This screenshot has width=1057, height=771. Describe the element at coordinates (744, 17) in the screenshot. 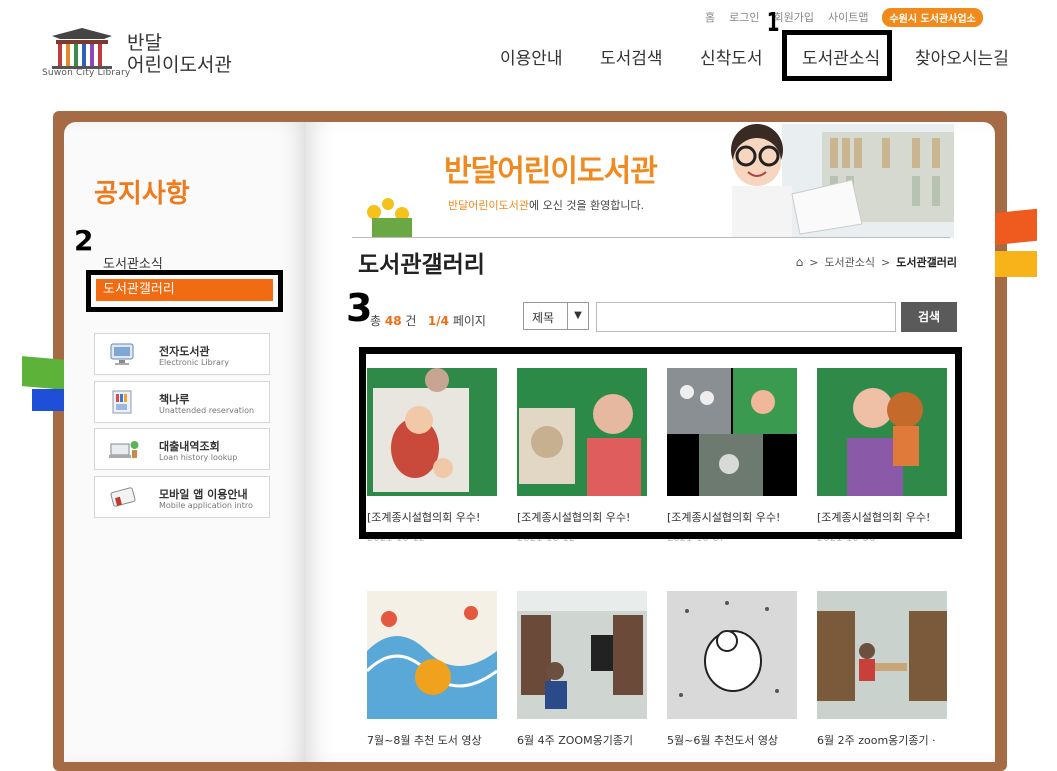

I see `util-login-link: 로그인` at that location.